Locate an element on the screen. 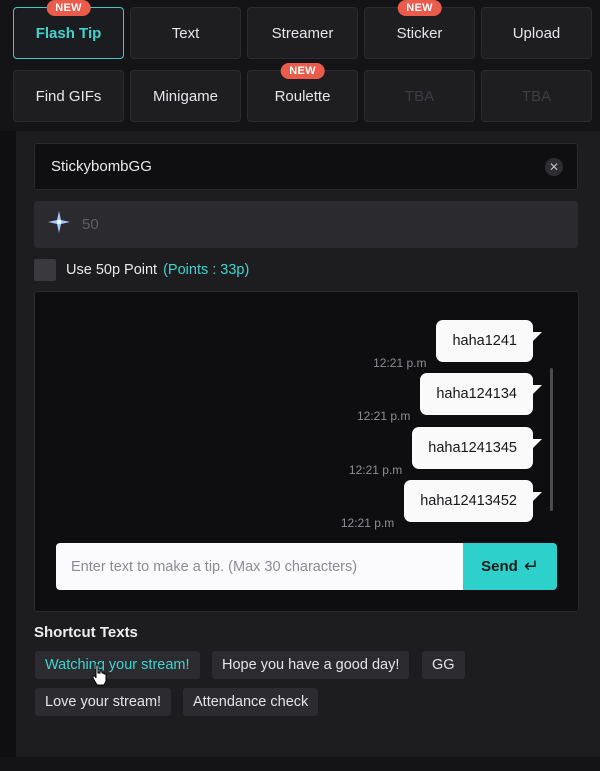  tab-find-gifs: Find GIFs is located at coordinates (68, 96).